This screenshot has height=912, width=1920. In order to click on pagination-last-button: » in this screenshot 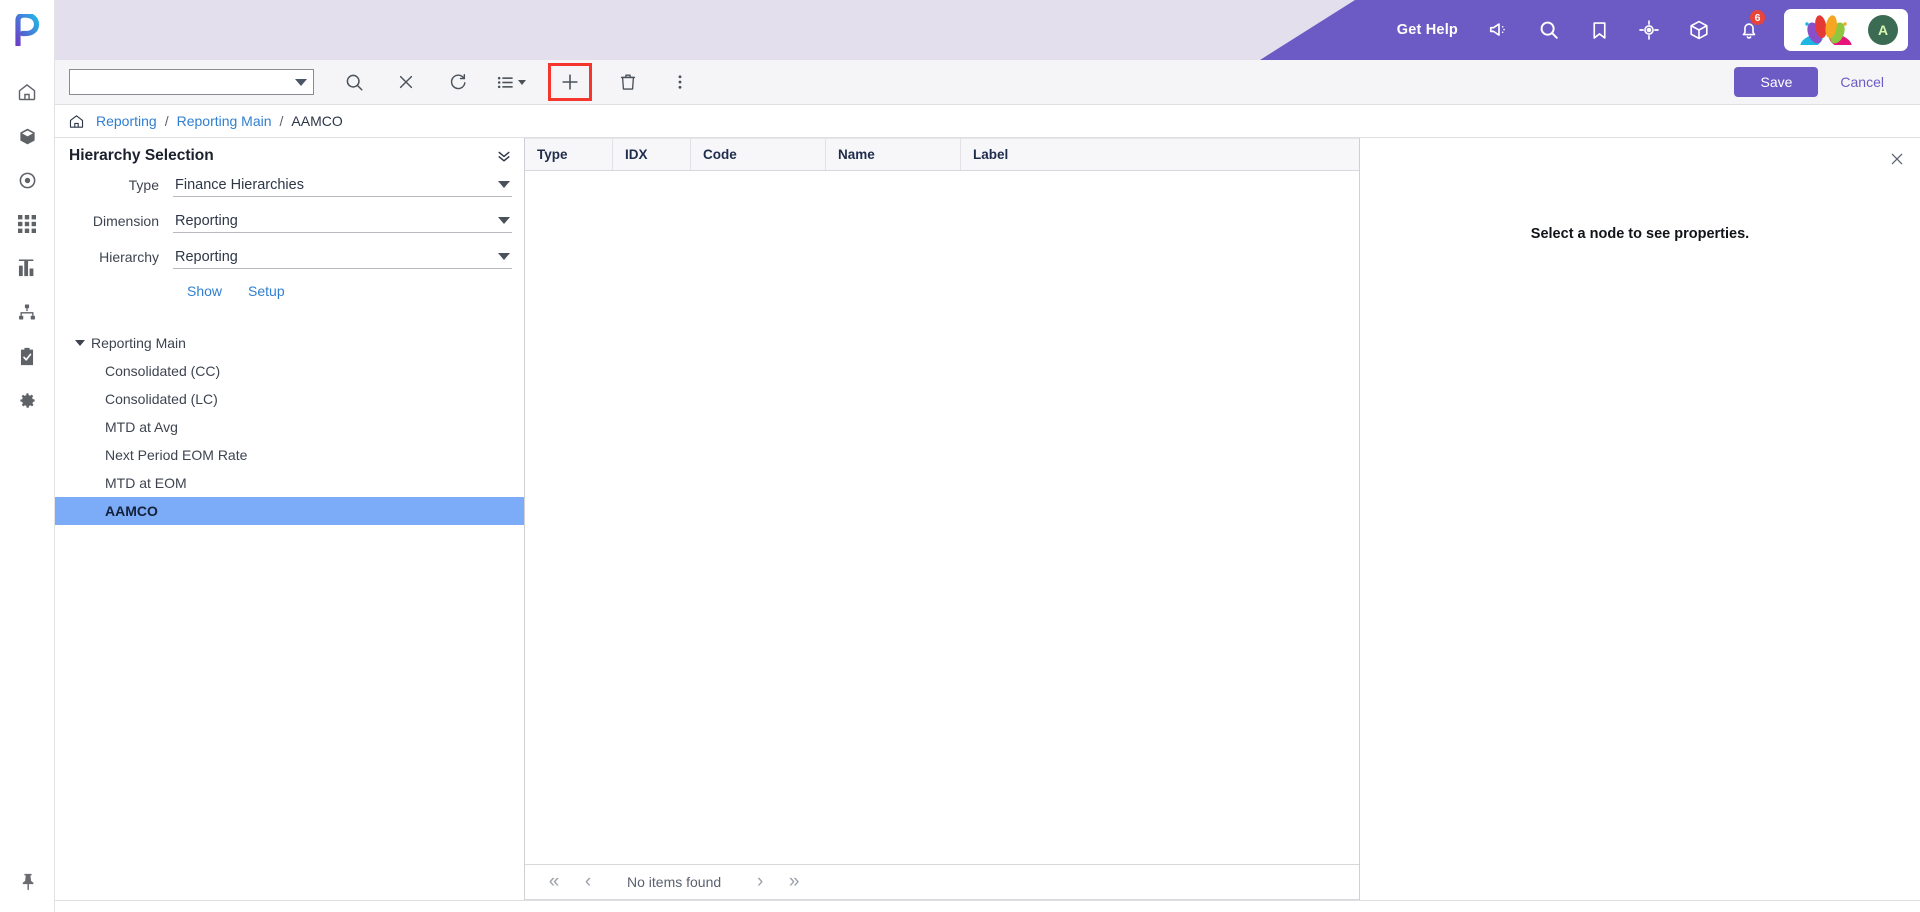, I will do `click(794, 882)`.